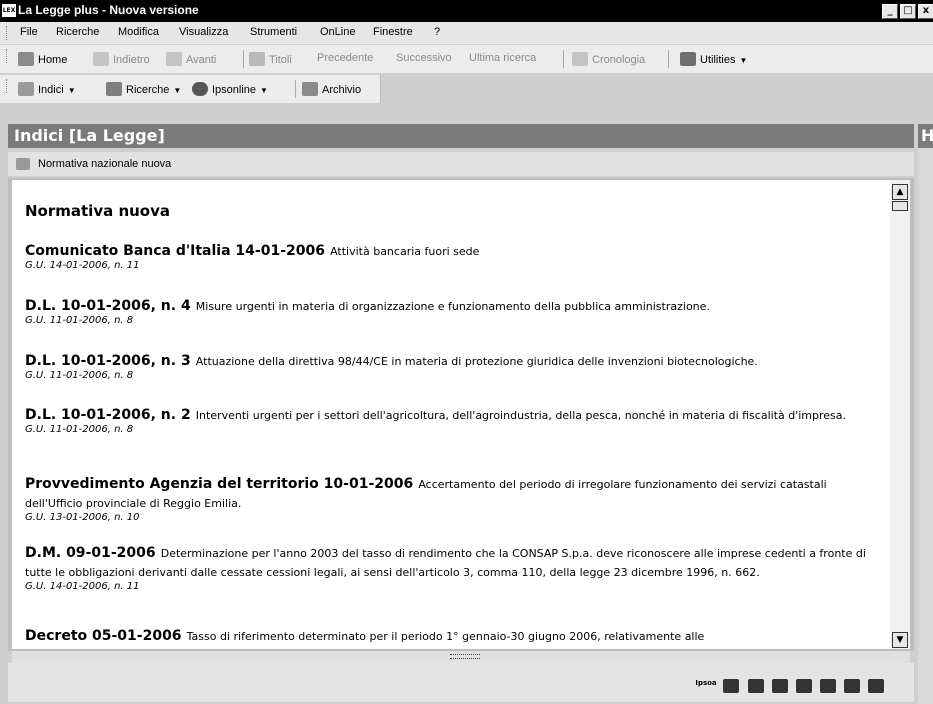 This screenshot has width=933, height=704. Describe the element at coordinates (90, 553) in the screenshot. I see `entry-title: D.M. 09-01-2006` at that location.